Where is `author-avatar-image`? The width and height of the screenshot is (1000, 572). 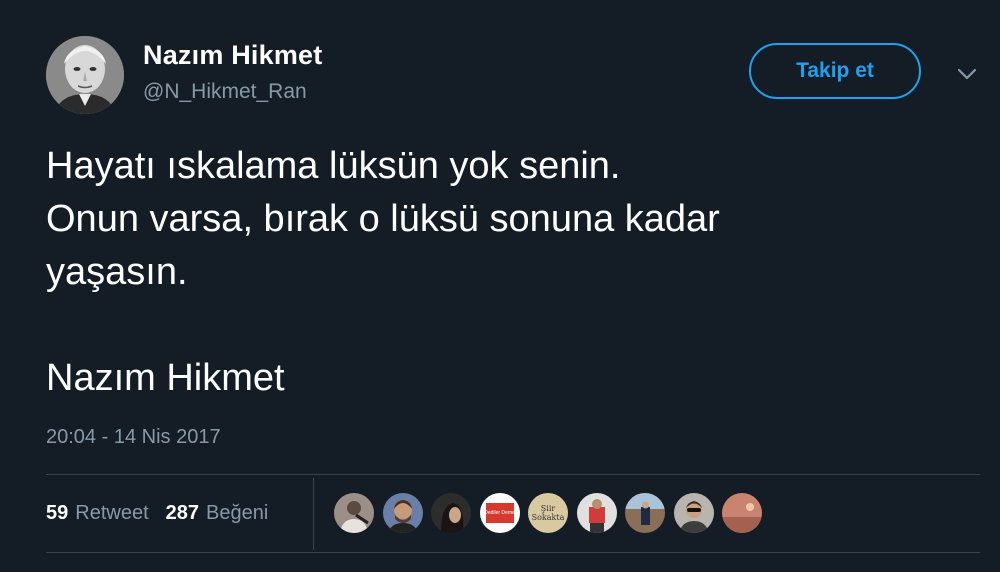 author-avatar-image is located at coordinates (85, 75).